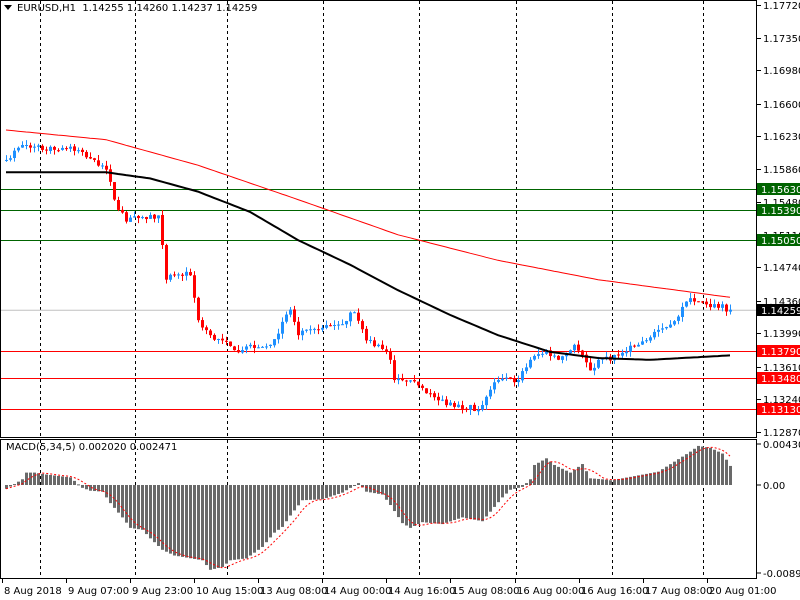 Image resolution: width=800 pixels, height=600 pixels. Describe the element at coordinates (781, 574) in the screenshot. I see `macd-axis-bottom: -0.008953` at that location.